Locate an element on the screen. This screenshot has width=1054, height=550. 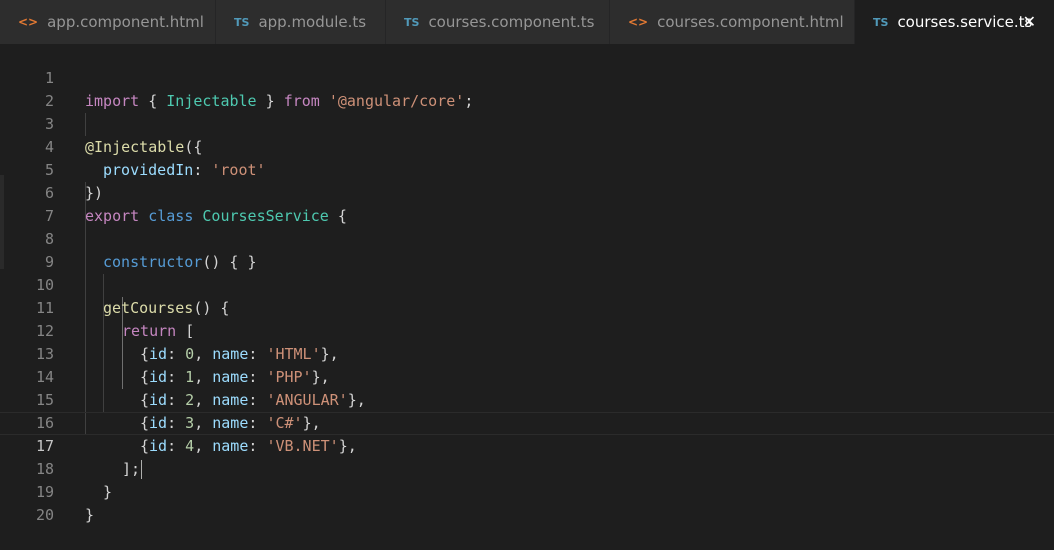
code-line-14: 14 {id: 2, name: 'ANGULAR'}, is located at coordinates (527, 376).